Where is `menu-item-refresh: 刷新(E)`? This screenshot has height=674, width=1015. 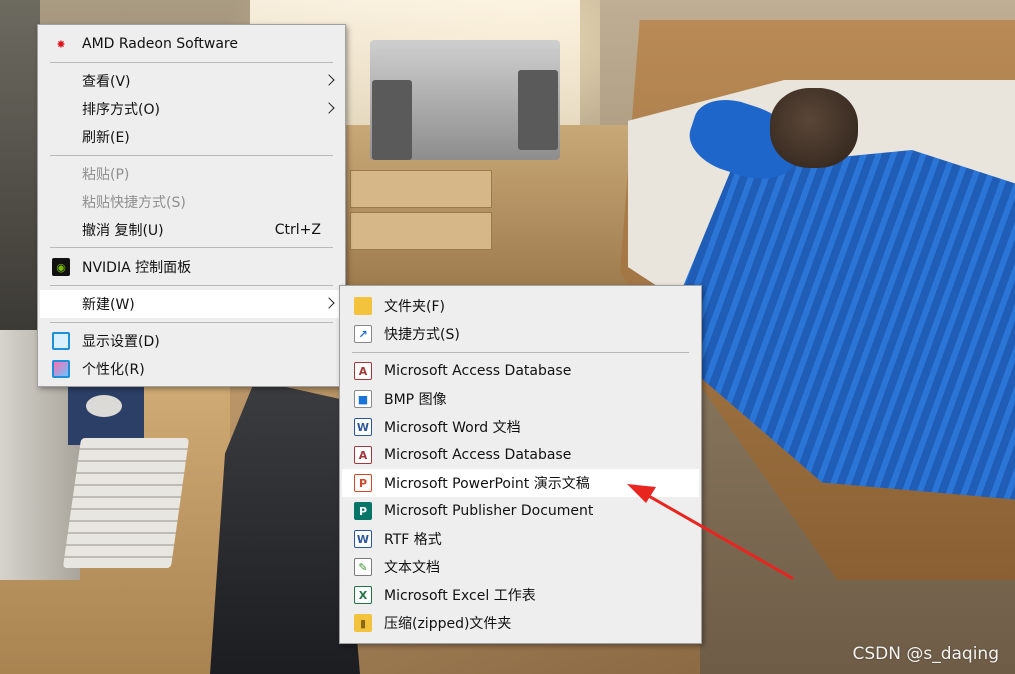 menu-item-refresh: 刷新(E) is located at coordinates (191, 137).